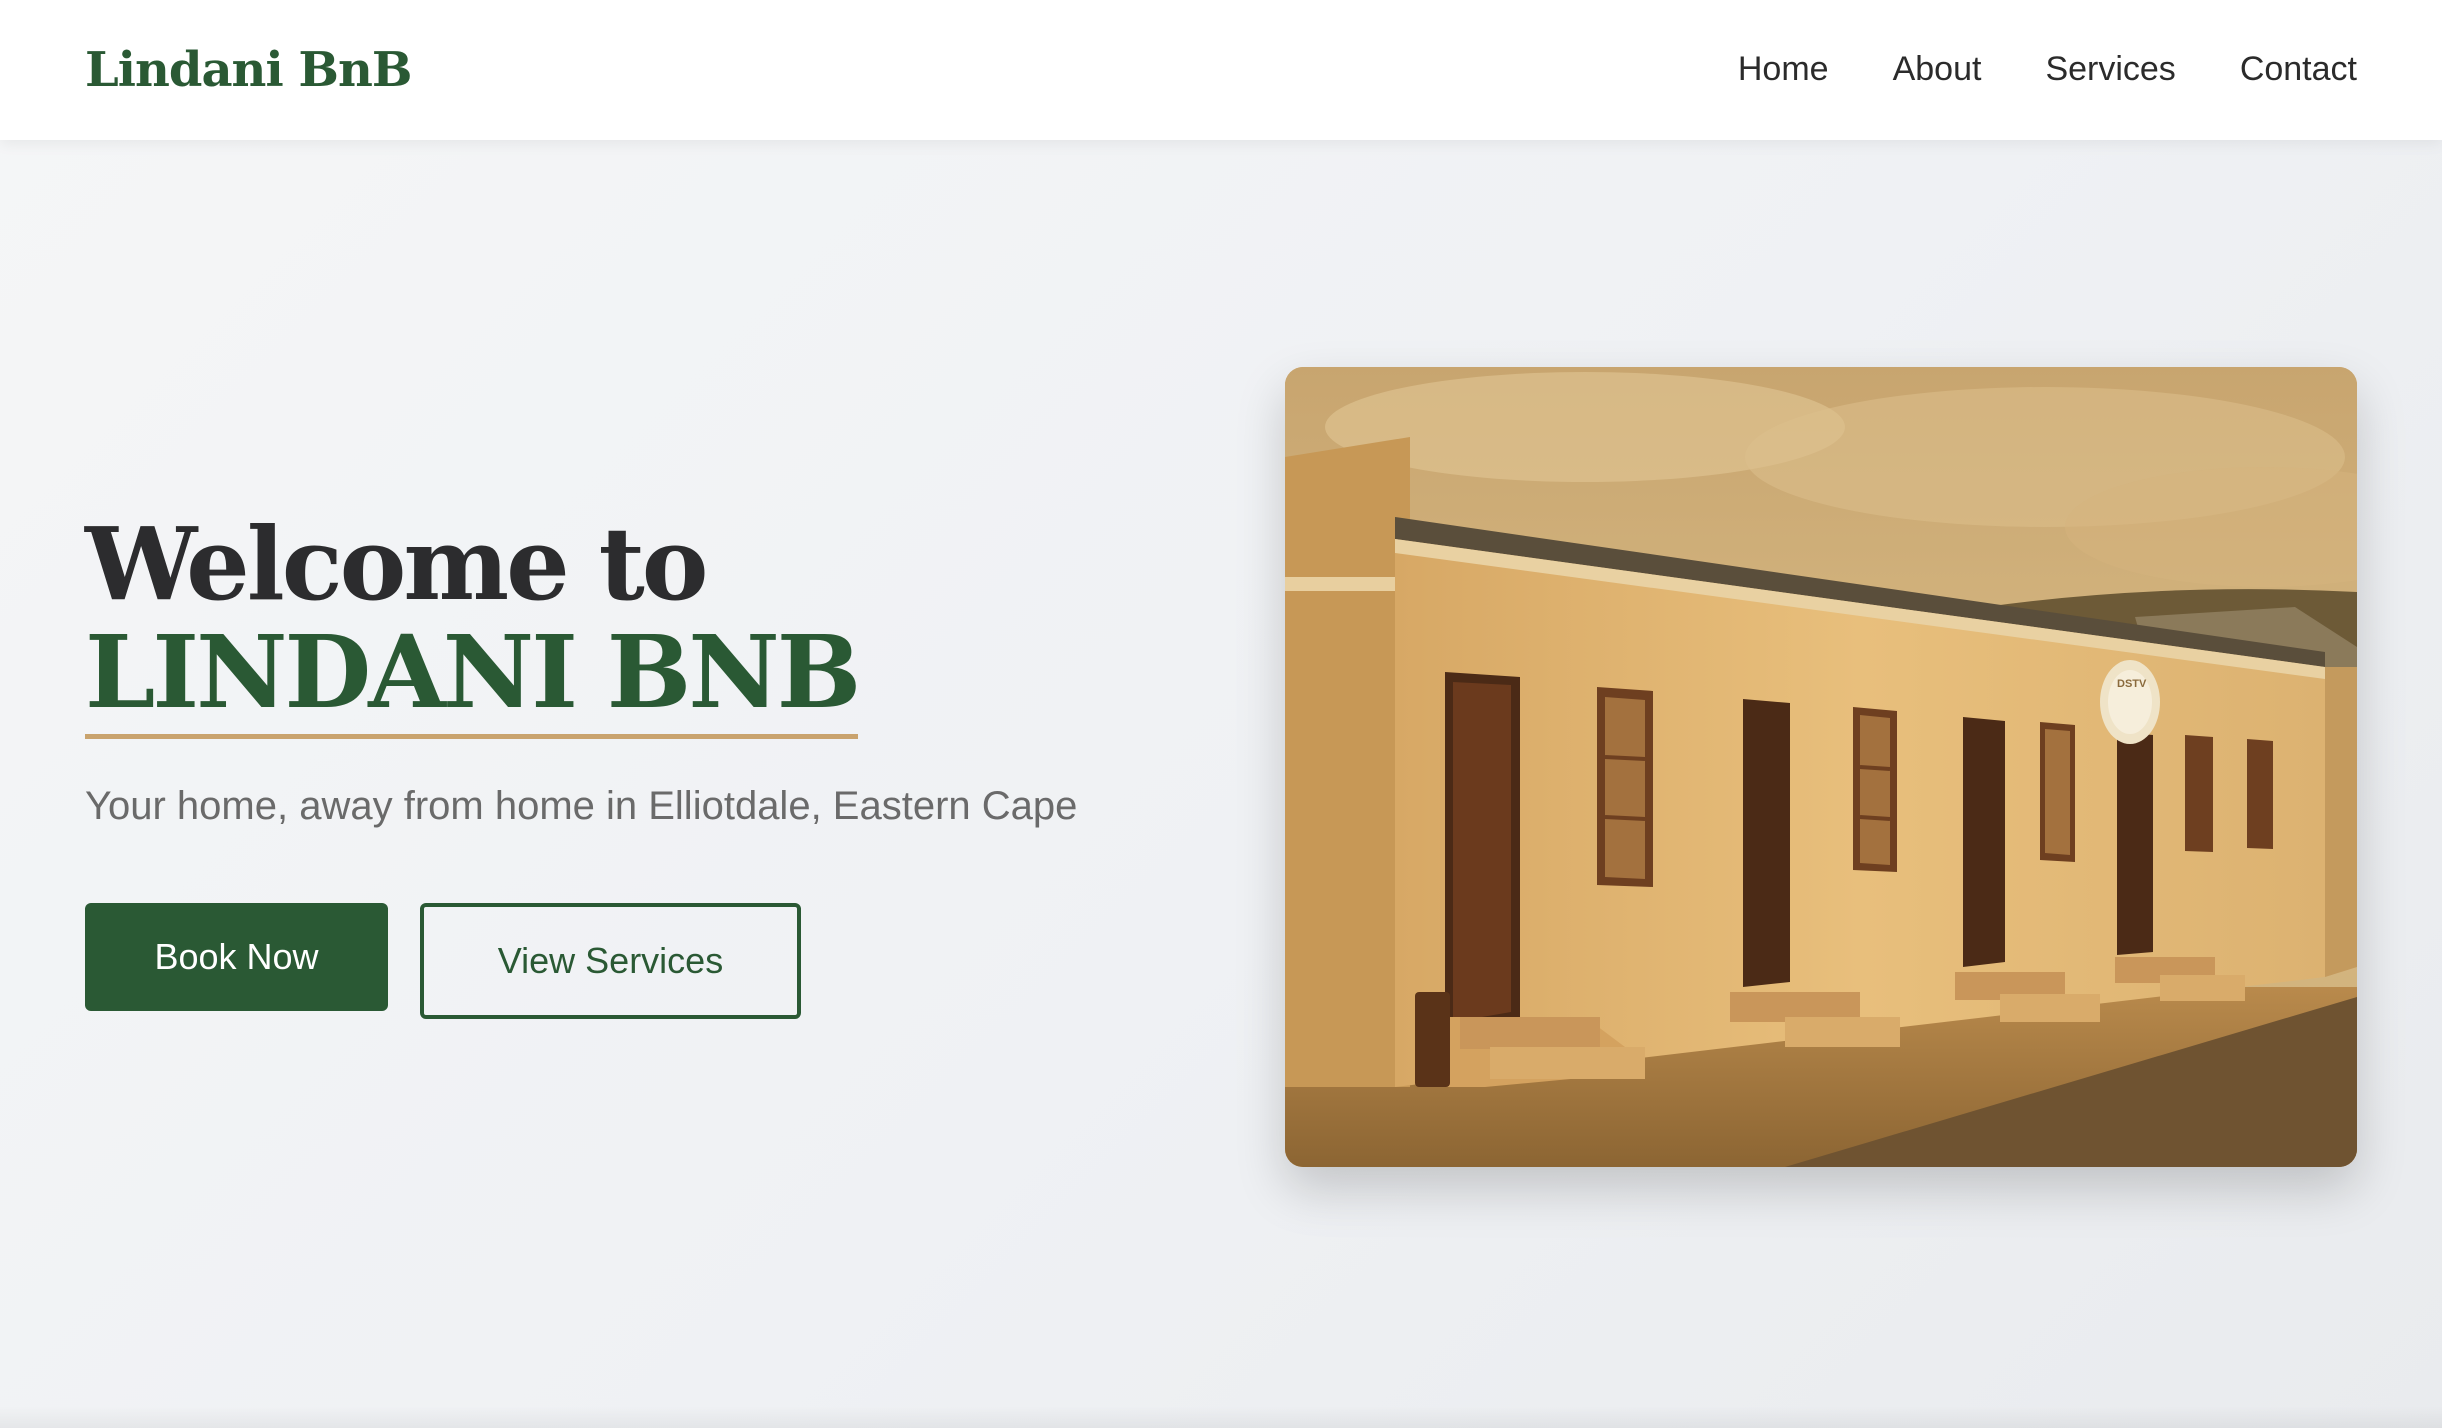 The width and height of the screenshot is (2442, 1428). I want to click on nav-link-contact: Contact, so click(2298, 69).